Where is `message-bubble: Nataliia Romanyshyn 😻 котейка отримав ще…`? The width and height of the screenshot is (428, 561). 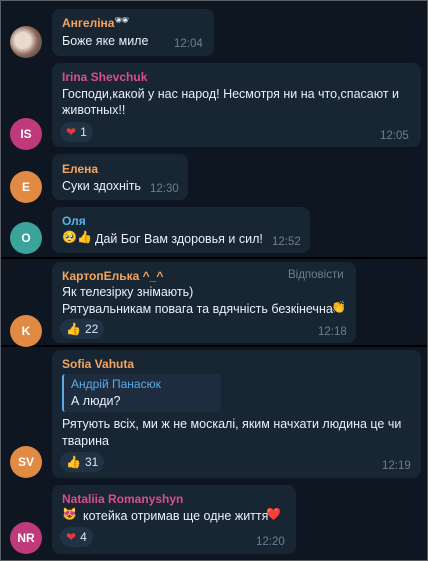
message-bubble: Nataliia Romanyshyn 😻 котейка отримав ще… is located at coordinates (174, 519).